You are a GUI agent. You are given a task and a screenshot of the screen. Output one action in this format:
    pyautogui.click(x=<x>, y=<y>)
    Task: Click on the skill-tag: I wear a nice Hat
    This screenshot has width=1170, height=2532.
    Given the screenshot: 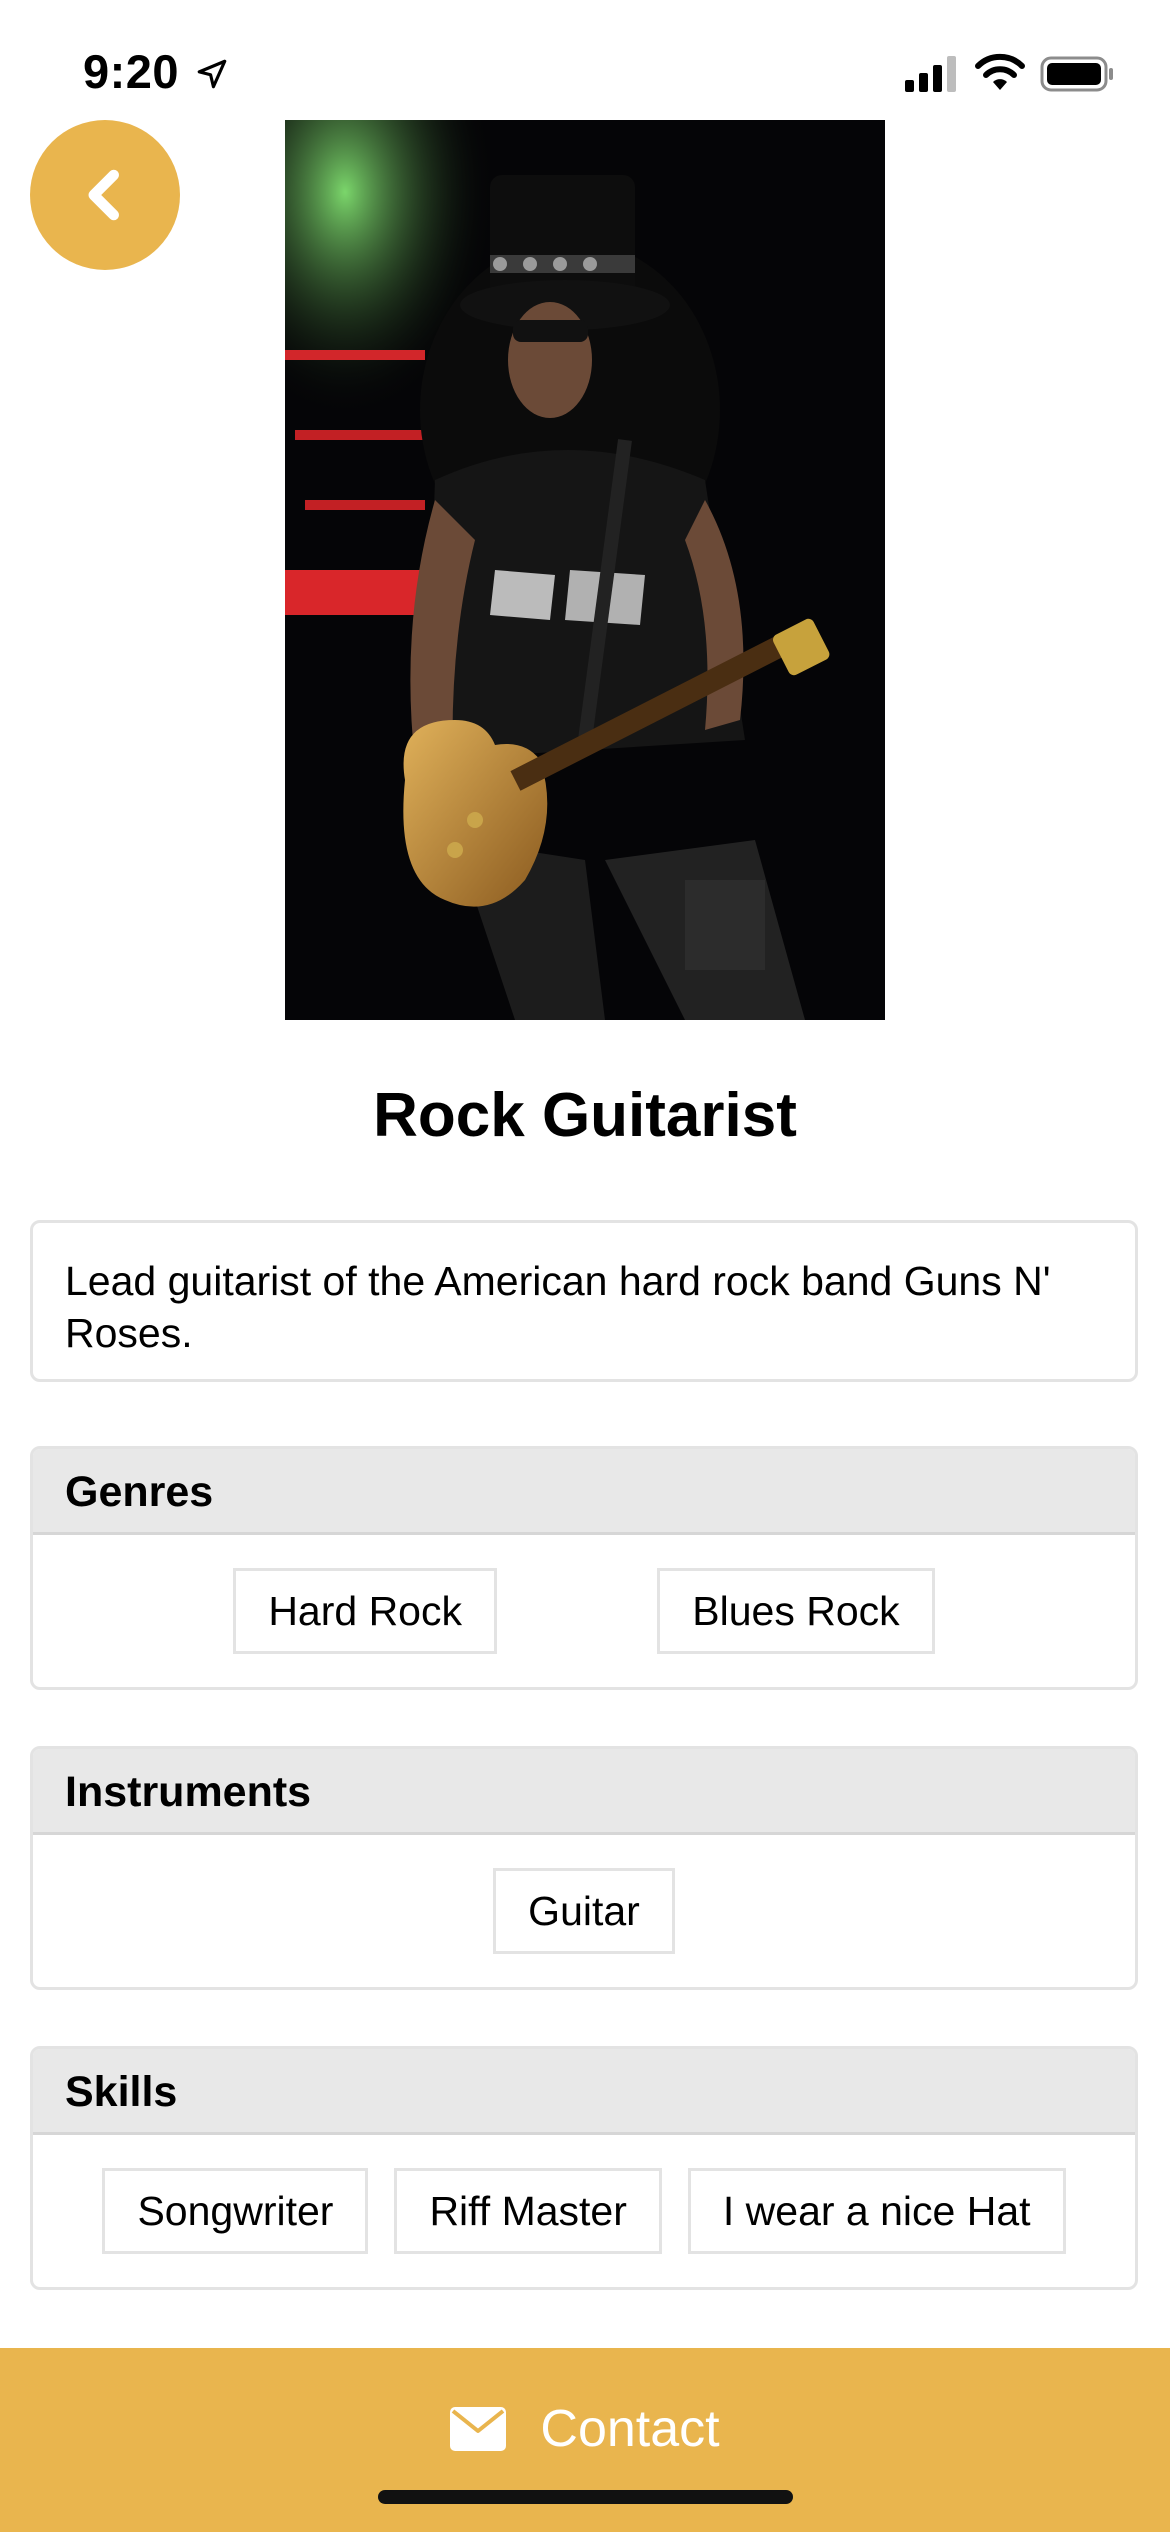 What is the action you would take?
    pyautogui.click(x=876, y=2211)
    